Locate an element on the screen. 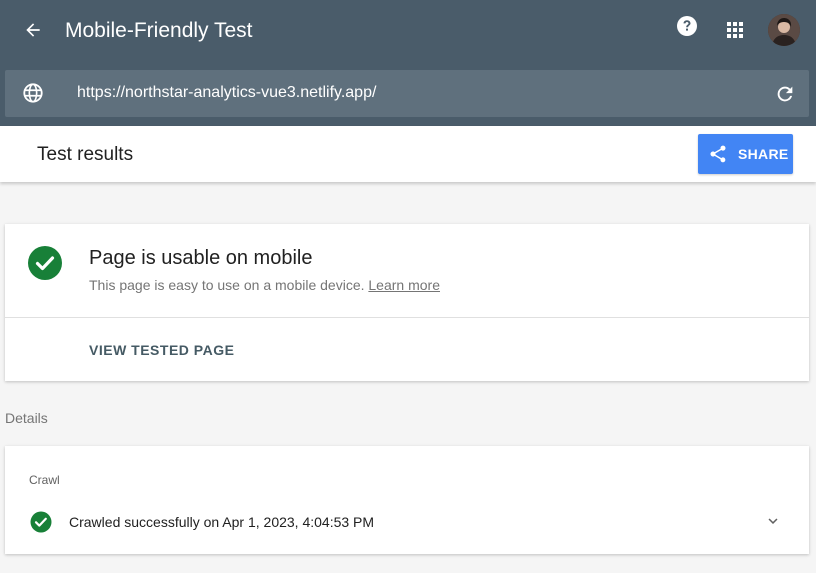 The width and height of the screenshot is (816, 573). apps-grid-icon is located at coordinates (735, 30).